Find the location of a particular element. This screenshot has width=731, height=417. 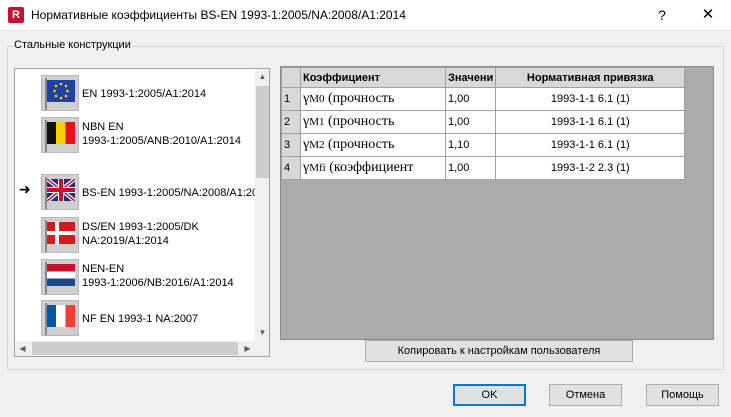

scroll-up-icon: ▲ is located at coordinates (262, 77).